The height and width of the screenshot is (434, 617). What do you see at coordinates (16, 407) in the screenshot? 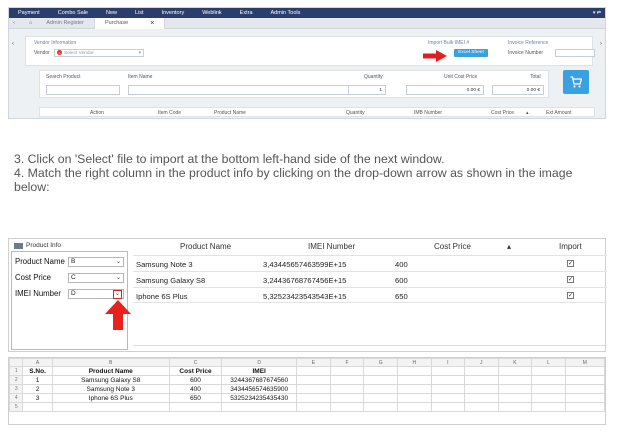
I see `row-number: 5` at bounding box center [16, 407].